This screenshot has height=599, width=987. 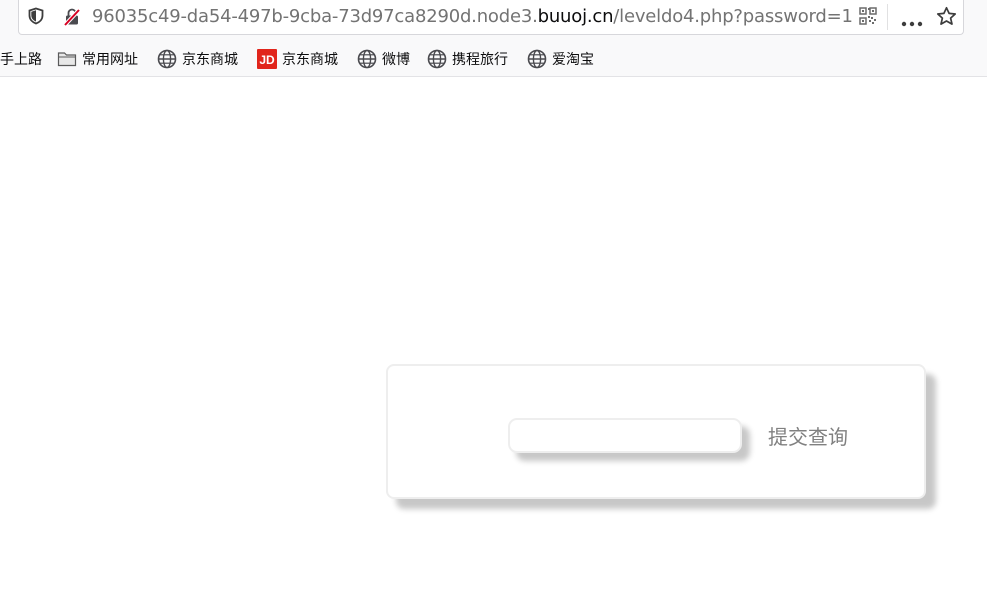 I want to click on bookmark-label: 手上路, so click(x=21, y=59).